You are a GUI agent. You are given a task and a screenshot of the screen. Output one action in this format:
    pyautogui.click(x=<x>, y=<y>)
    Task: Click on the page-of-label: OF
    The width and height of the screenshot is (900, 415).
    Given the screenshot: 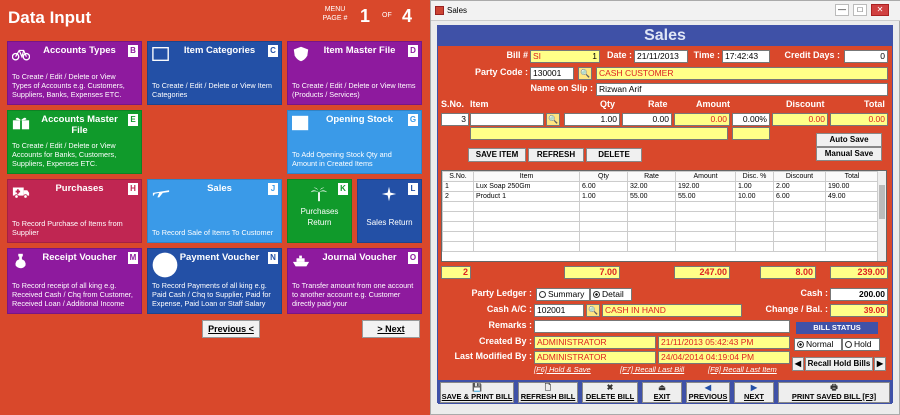 What is the action you would take?
    pyautogui.click(x=387, y=15)
    